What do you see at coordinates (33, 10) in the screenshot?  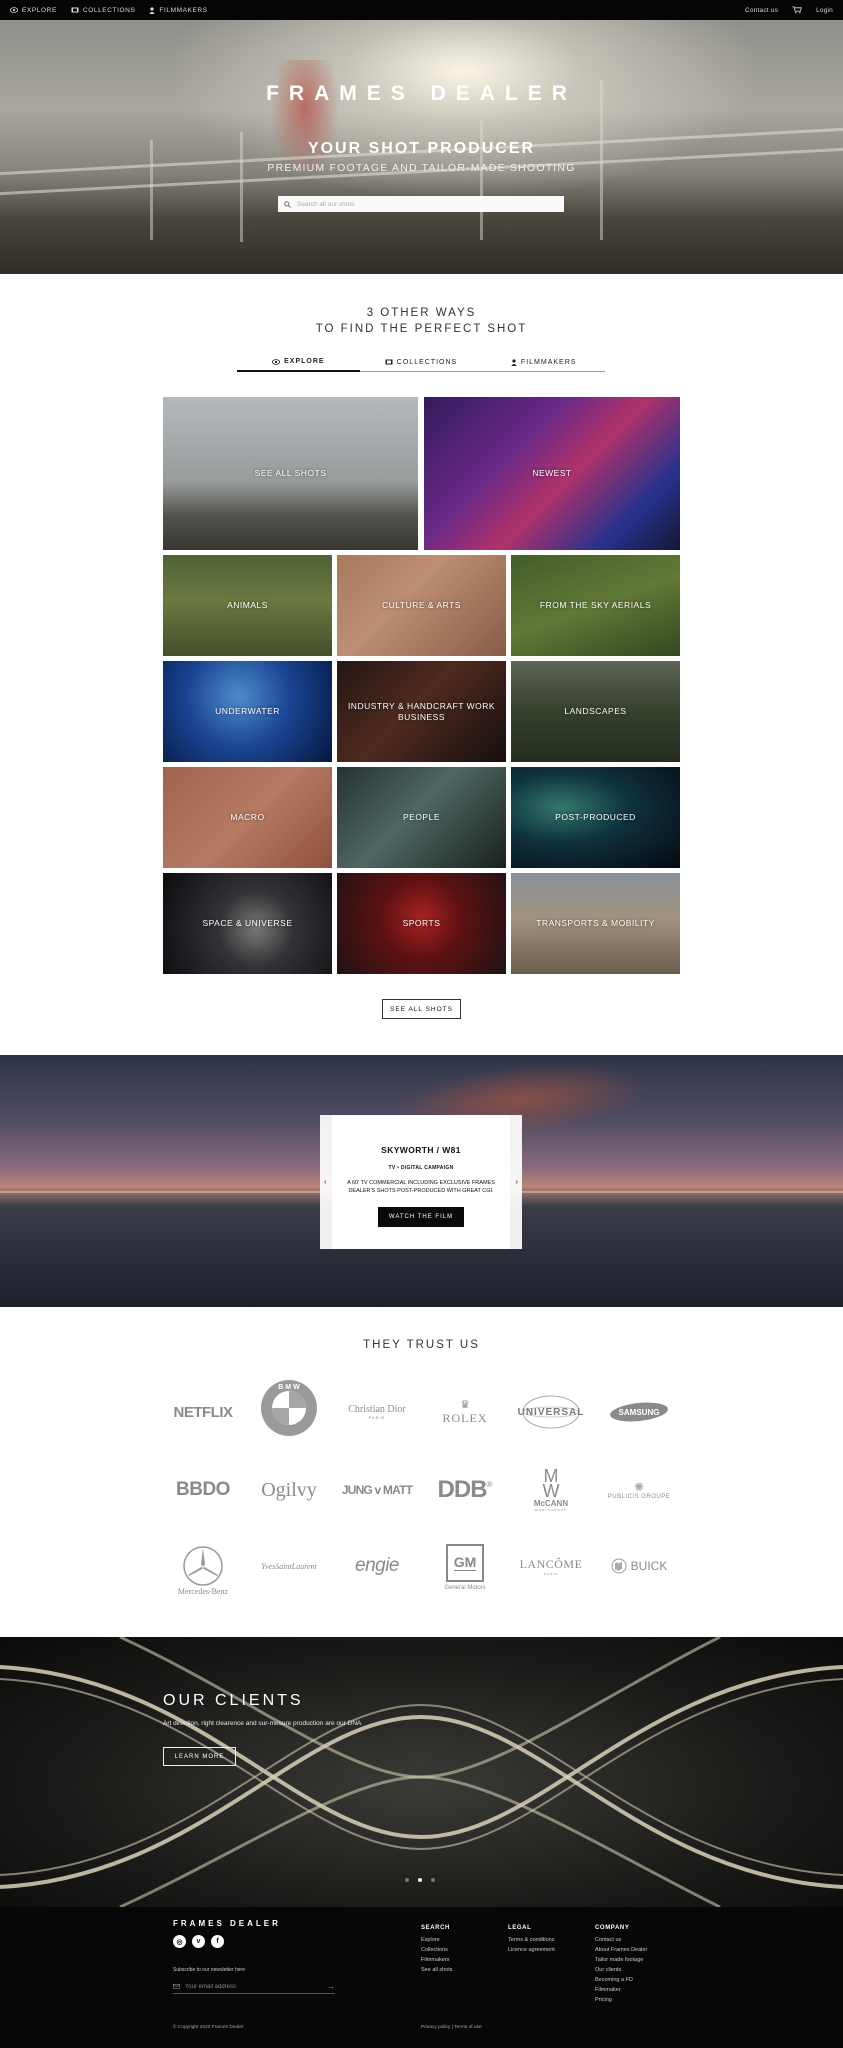 I see `nav-explore: Explore` at bounding box center [33, 10].